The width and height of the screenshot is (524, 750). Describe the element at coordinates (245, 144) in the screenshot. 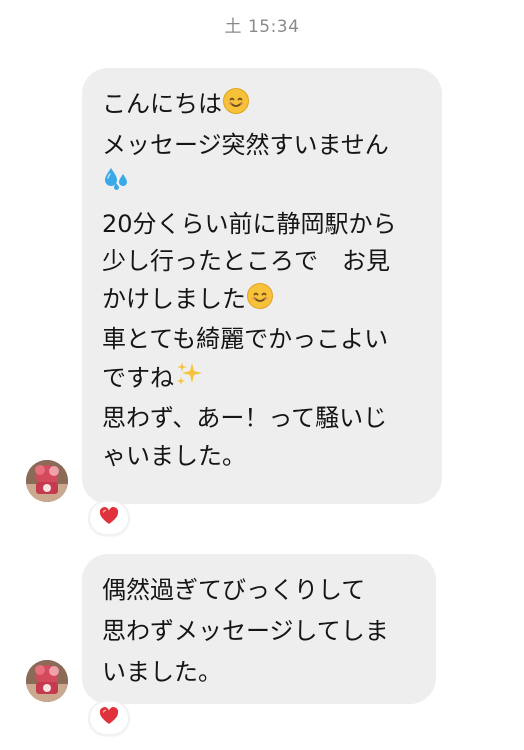

I see `message-line: メッセージ突然すいません` at that location.